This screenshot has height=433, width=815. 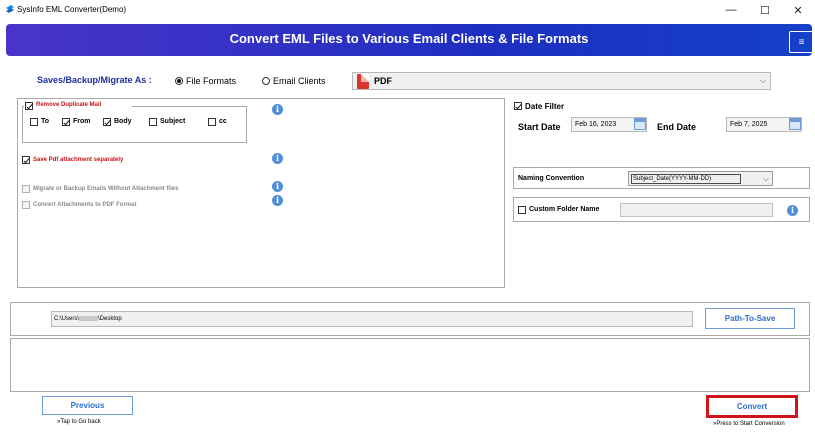 I want to click on radio-email-clients: Email Clients, so click(x=302, y=82).